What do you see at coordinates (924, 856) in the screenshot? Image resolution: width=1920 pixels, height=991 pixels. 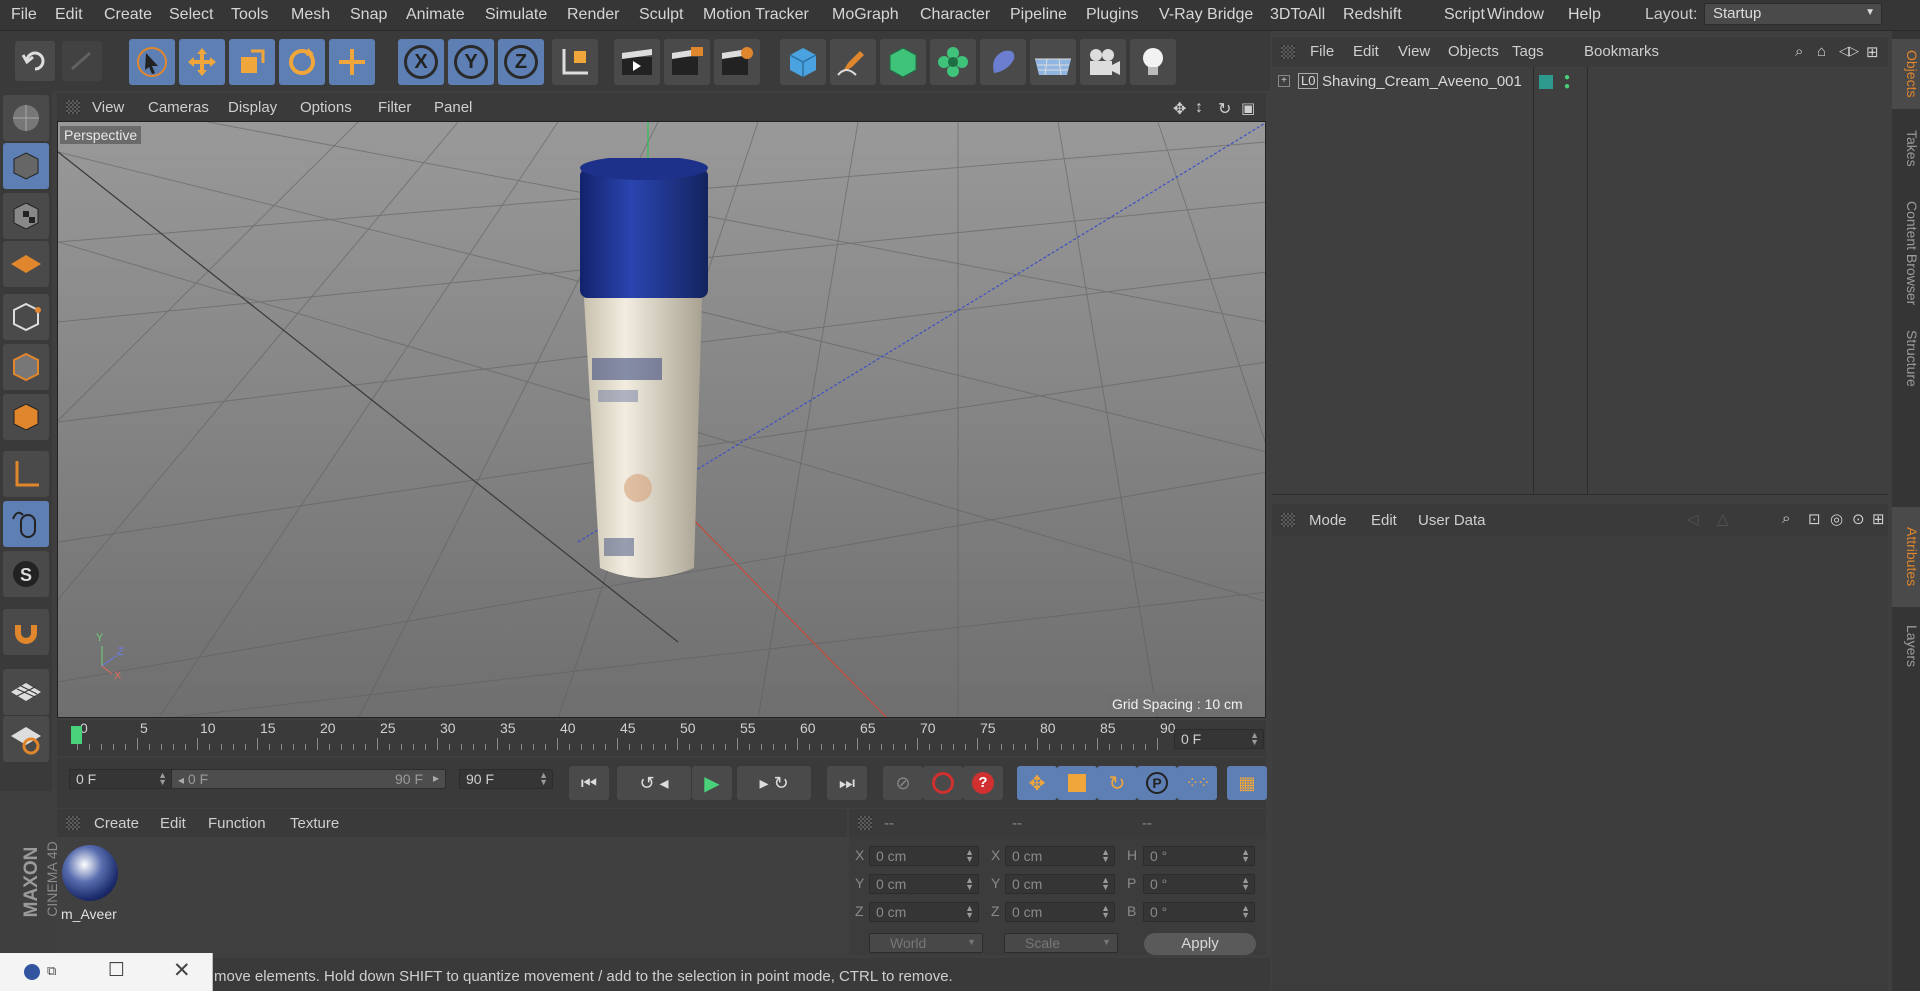 I see `position-x-field: 0 cm ▲ ▼` at bounding box center [924, 856].